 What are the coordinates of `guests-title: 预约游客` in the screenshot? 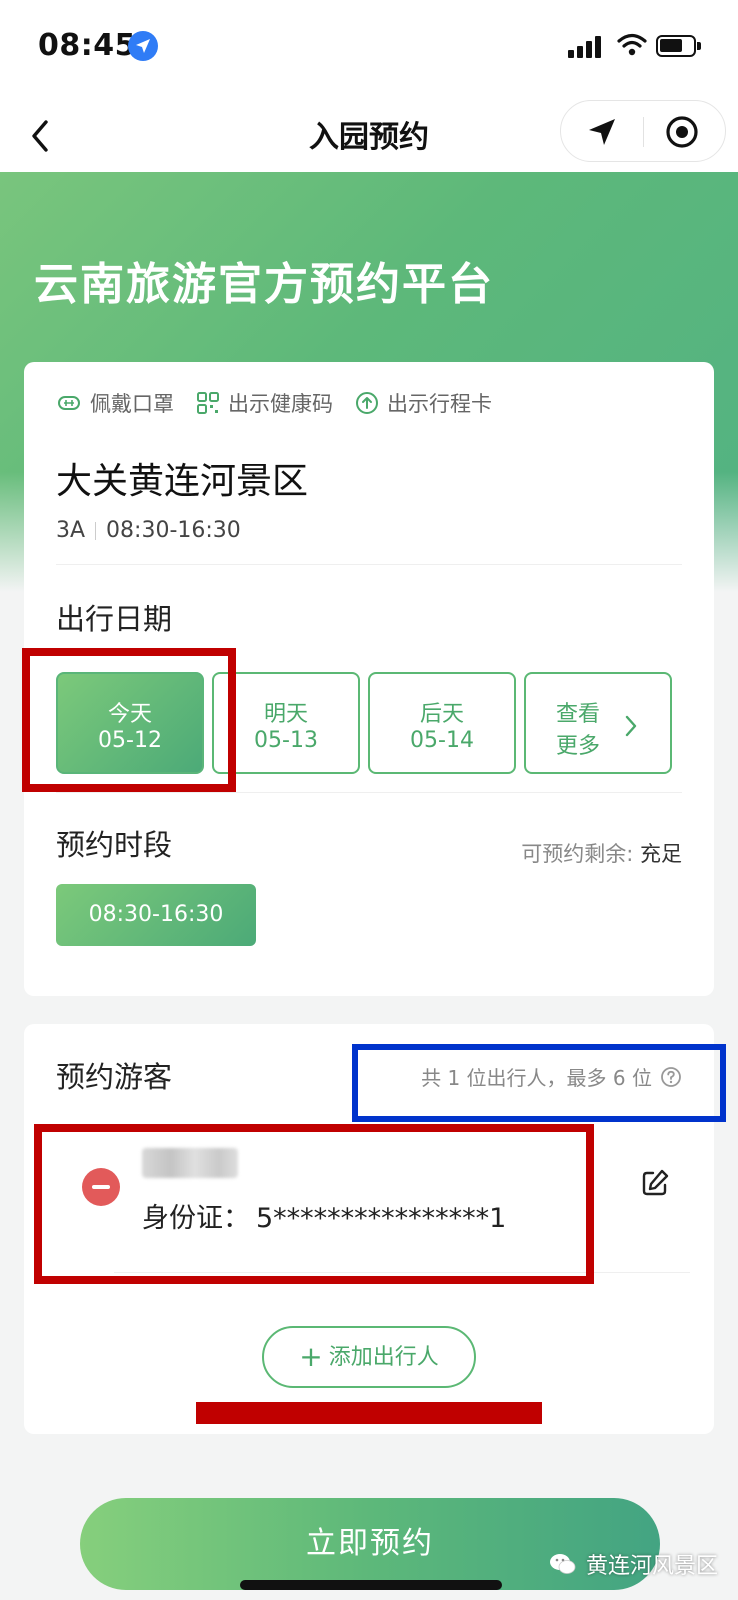 It's located at (114, 1077).